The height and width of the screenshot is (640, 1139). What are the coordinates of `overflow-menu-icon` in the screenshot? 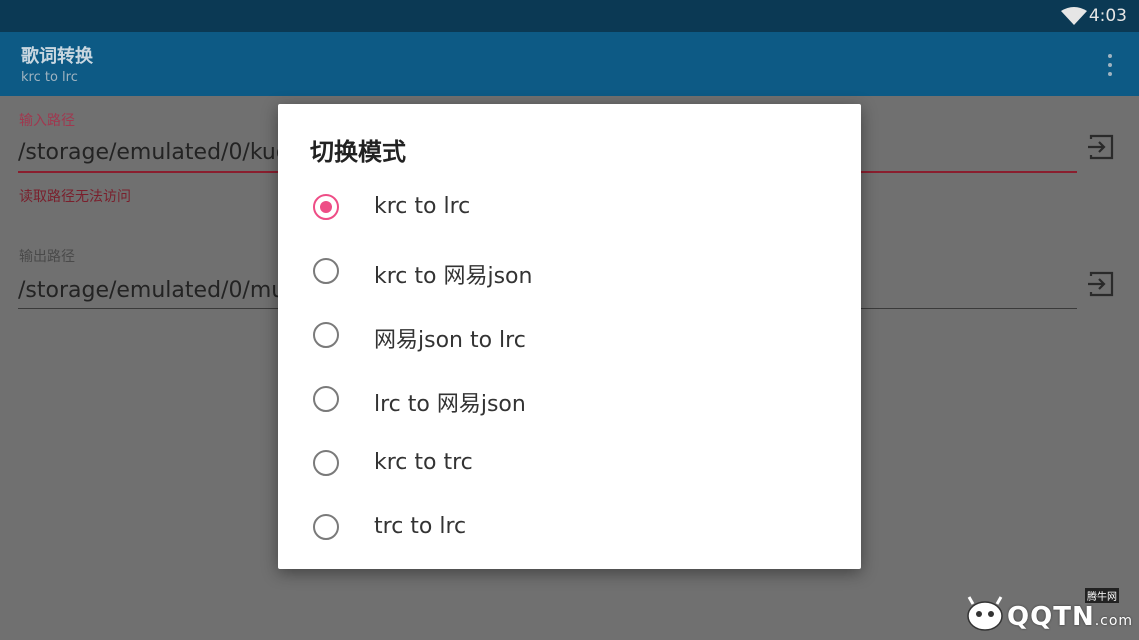 It's located at (1110, 65).